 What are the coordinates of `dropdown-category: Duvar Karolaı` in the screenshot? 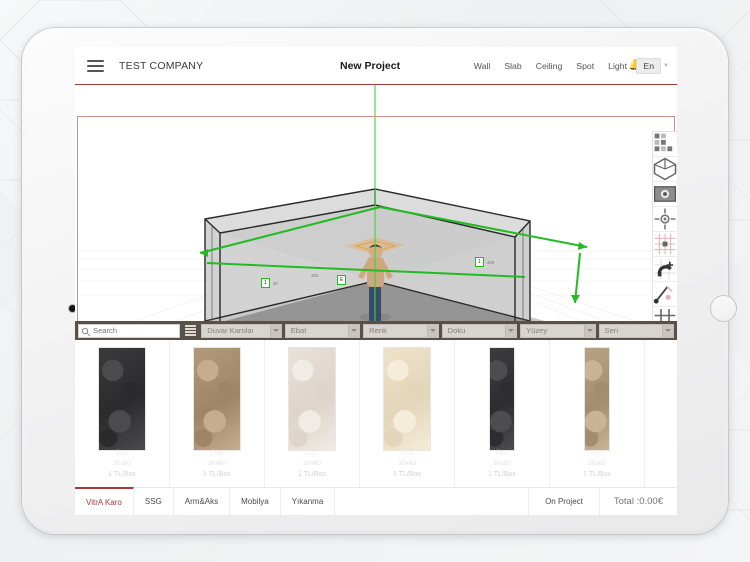 It's located at (241, 330).